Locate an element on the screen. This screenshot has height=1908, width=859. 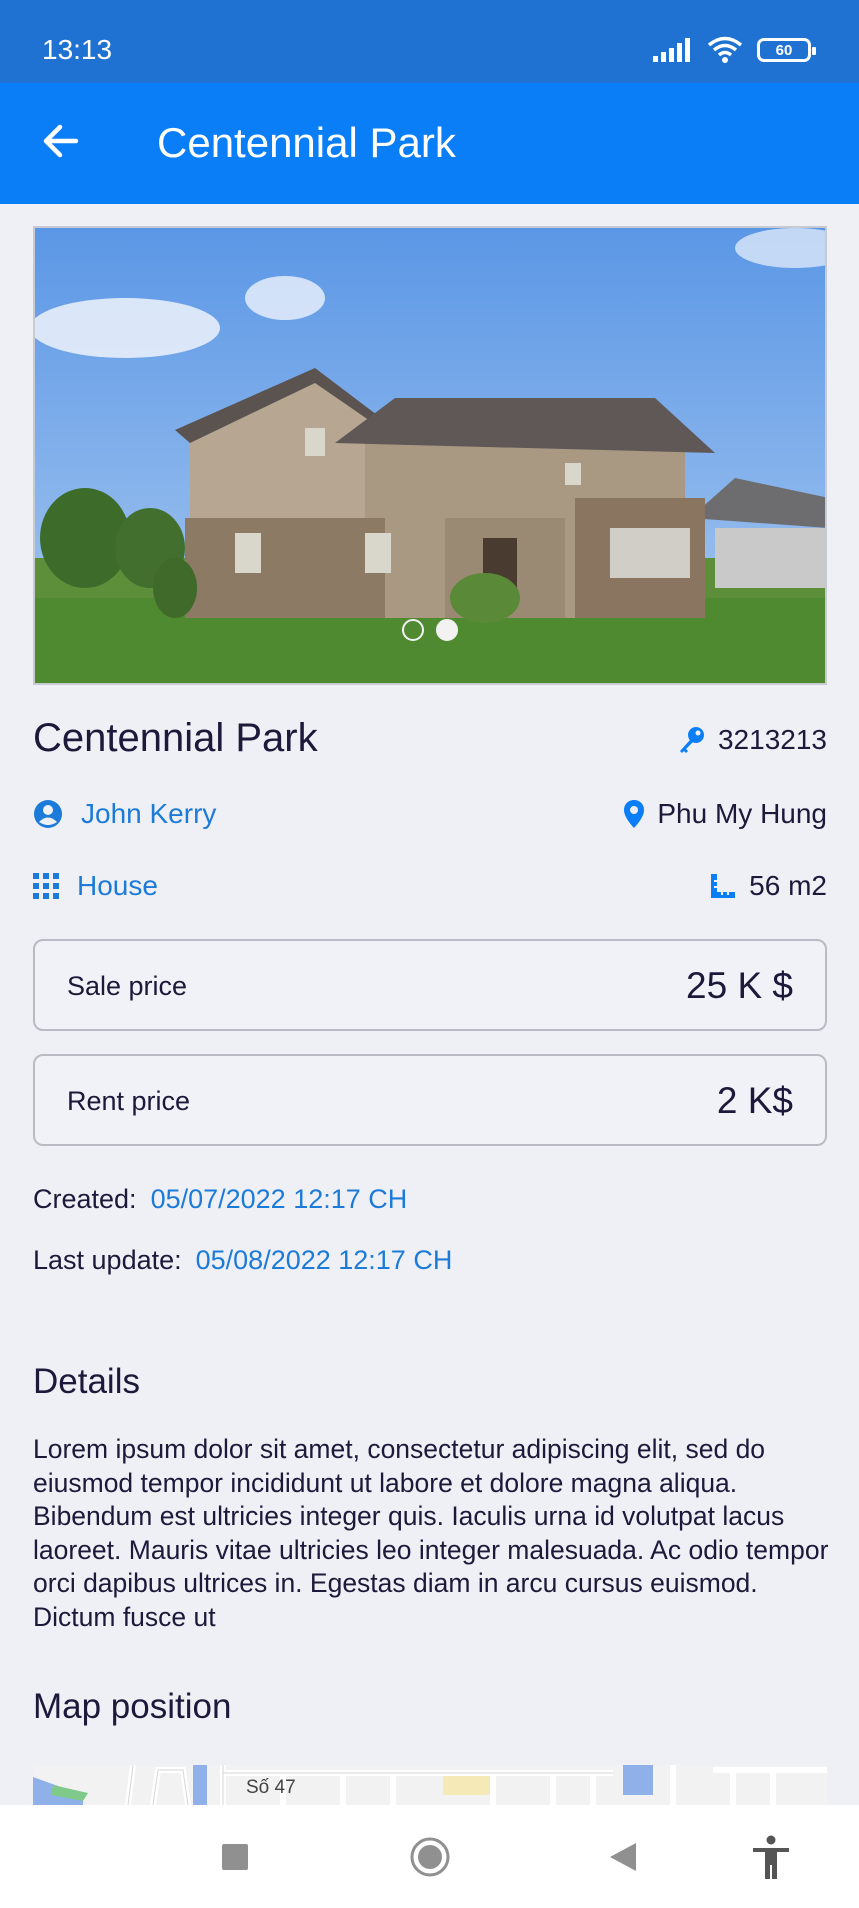
last-update-row: Last update: 05/08/2022 12:17 CH is located at coordinates (242, 1260).